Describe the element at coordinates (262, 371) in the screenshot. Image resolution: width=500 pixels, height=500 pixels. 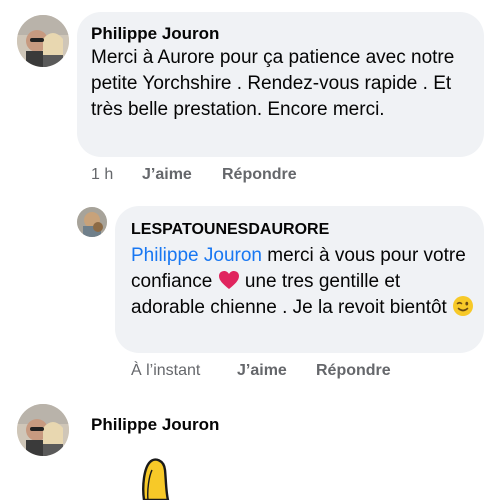
I see `reply-like-button: J’aime` at that location.